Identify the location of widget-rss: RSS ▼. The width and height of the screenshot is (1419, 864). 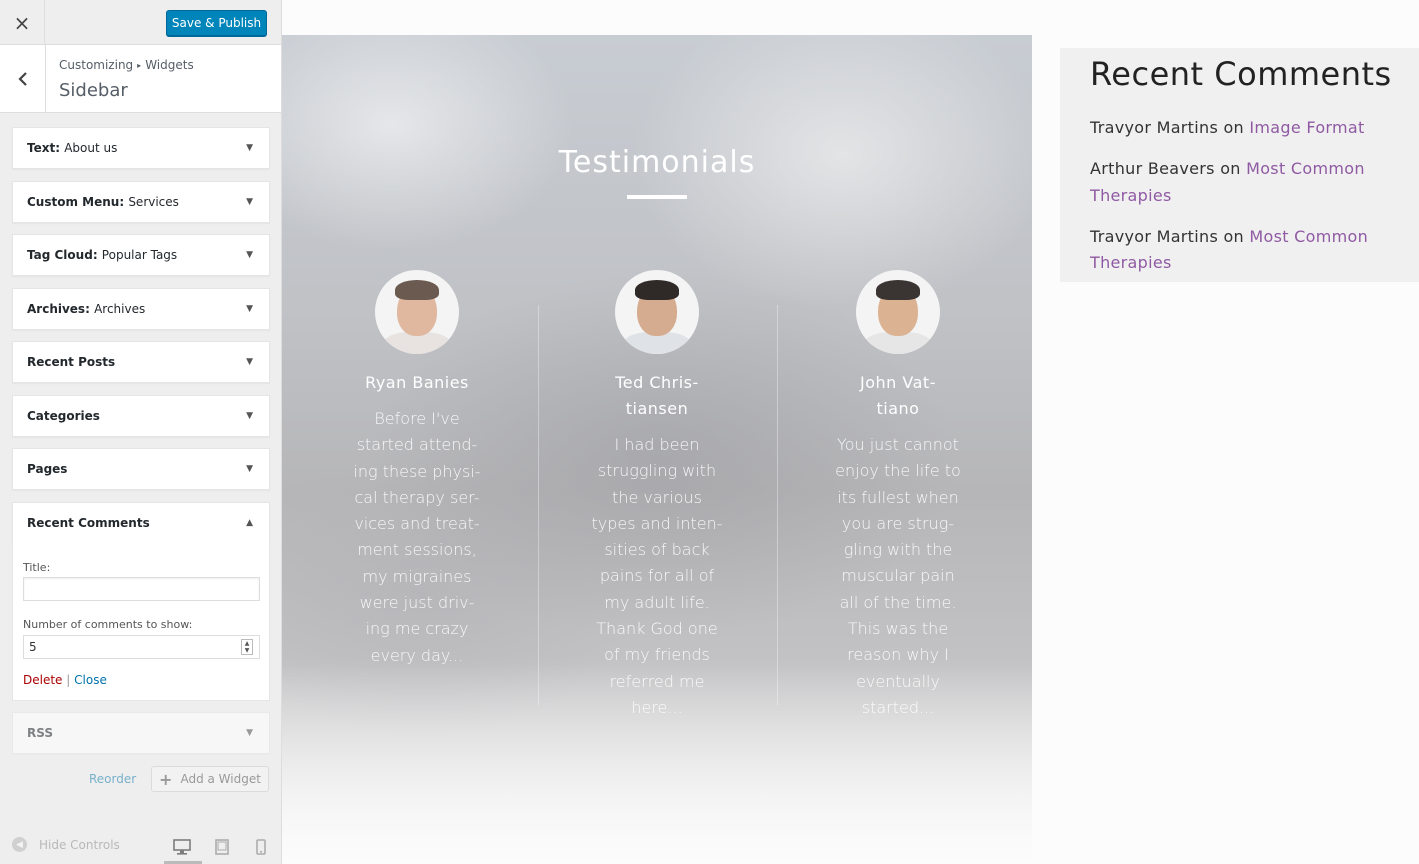
(141, 733).